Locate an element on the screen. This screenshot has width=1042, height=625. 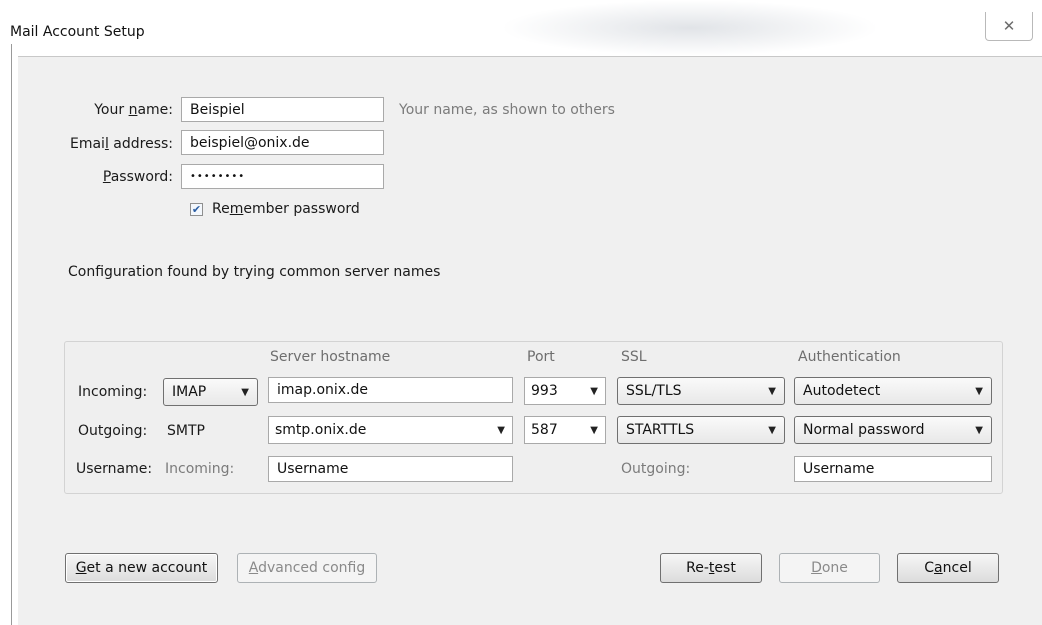
outgoing-username-field: Username is located at coordinates (893, 469).